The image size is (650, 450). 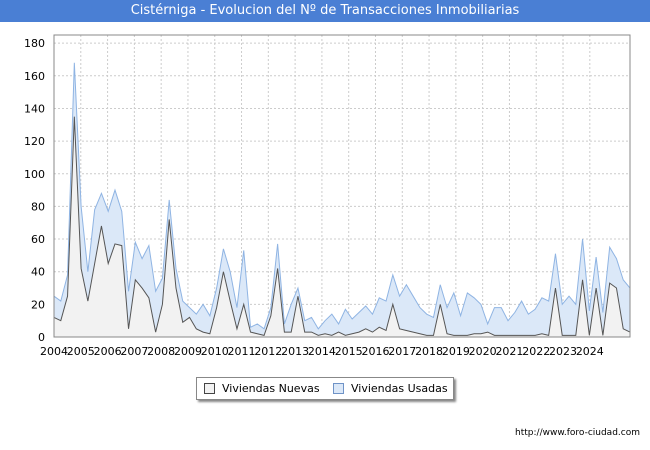 I want to click on x-tick-label: 2007, so click(x=134, y=351).